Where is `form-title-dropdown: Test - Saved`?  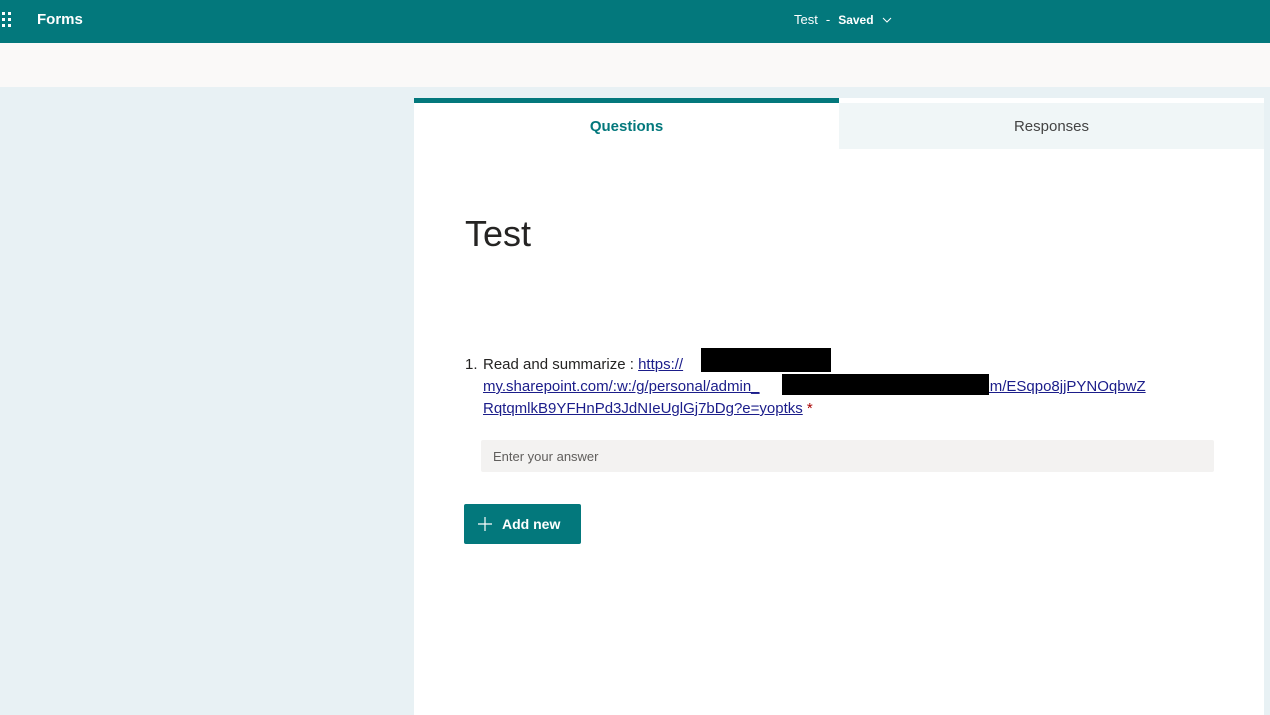
form-title-dropdown: Test - Saved is located at coordinates (843, 19).